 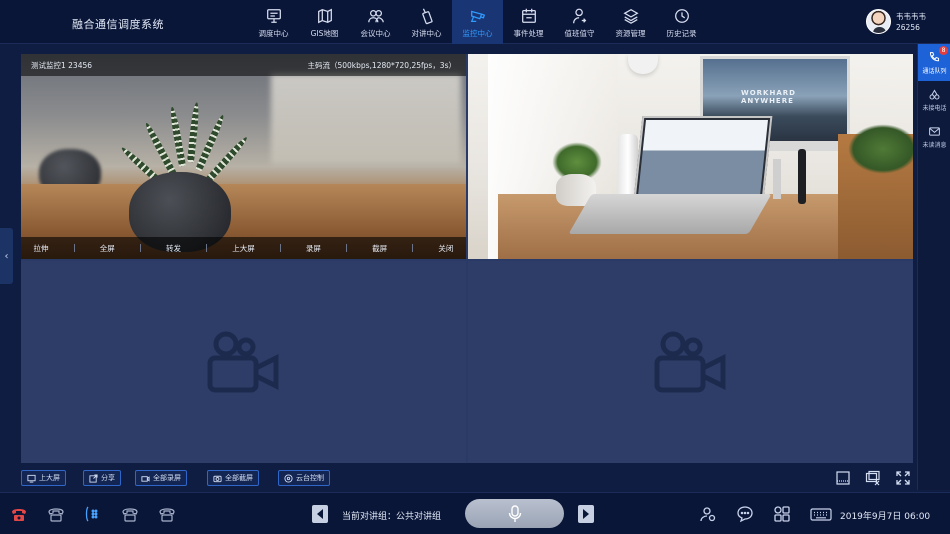 What do you see at coordinates (379, 248) in the screenshot?
I see `screenshot-button: 截屏` at bounding box center [379, 248].